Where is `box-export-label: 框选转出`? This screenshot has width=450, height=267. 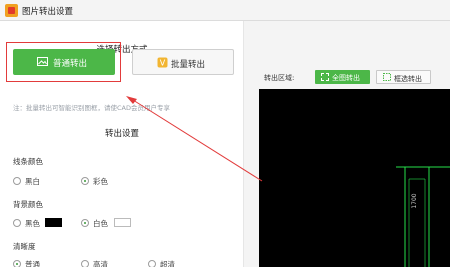 box-export-label: 框选转出 is located at coordinates (408, 79).